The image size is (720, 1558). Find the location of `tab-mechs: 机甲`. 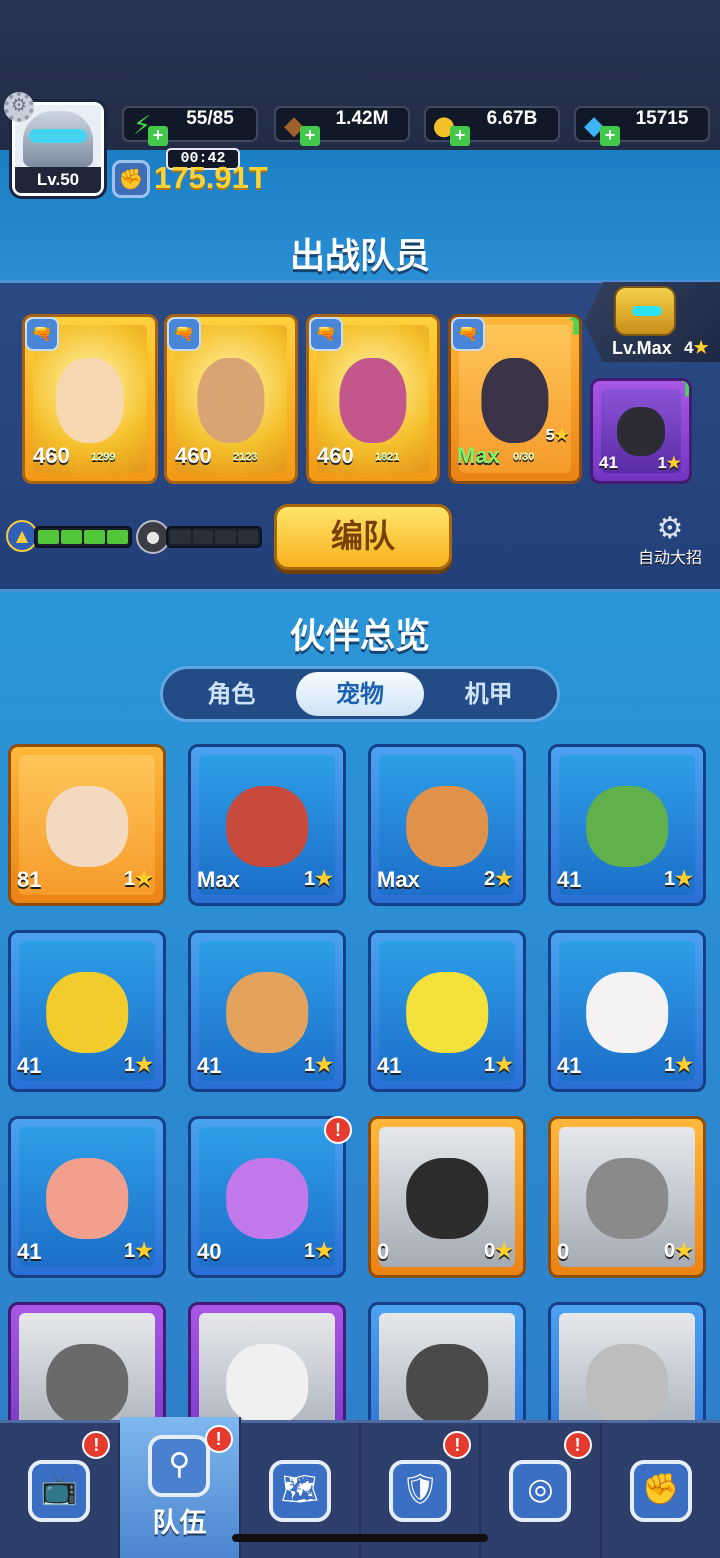

tab-mechs: 机甲 is located at coordinates (488, 694).